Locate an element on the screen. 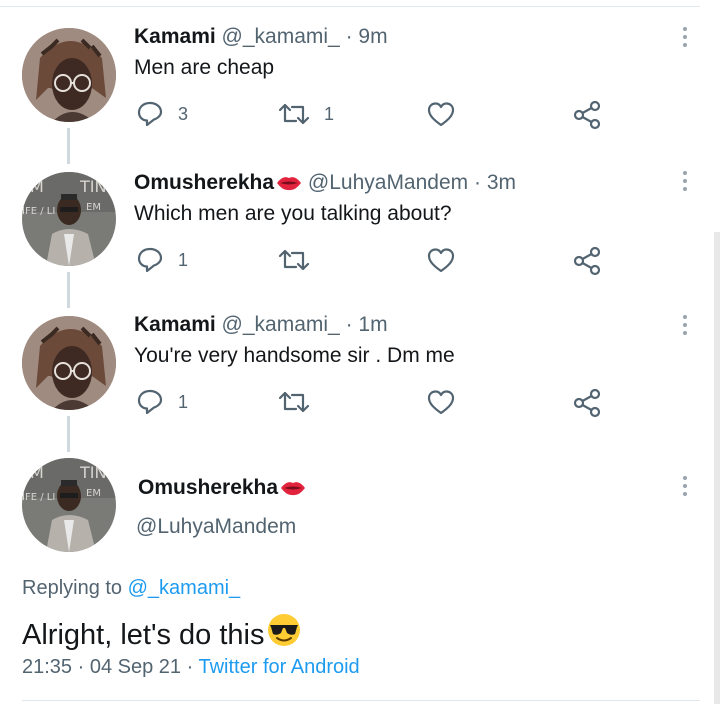  retweet-button: 1 is located at coordinates (306, 114).